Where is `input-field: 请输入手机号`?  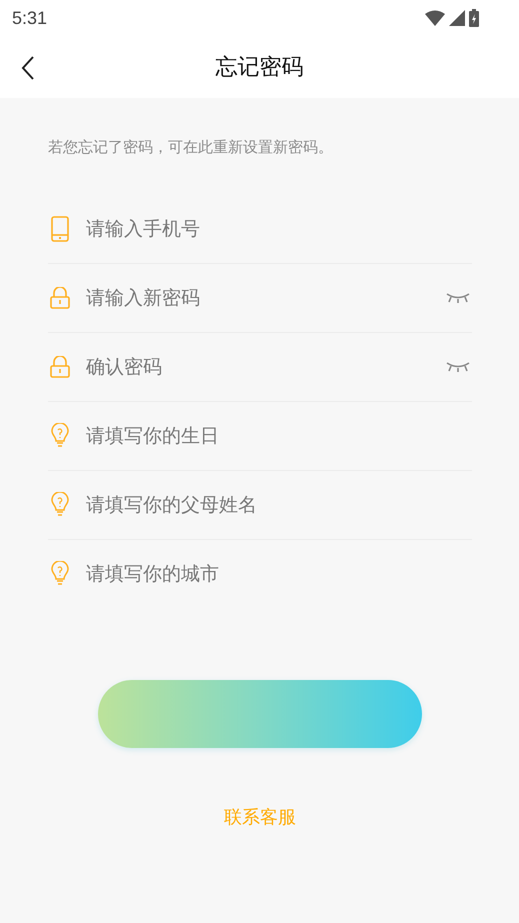
input-field: 请输入手机号 is located at coordinates (279, 229).